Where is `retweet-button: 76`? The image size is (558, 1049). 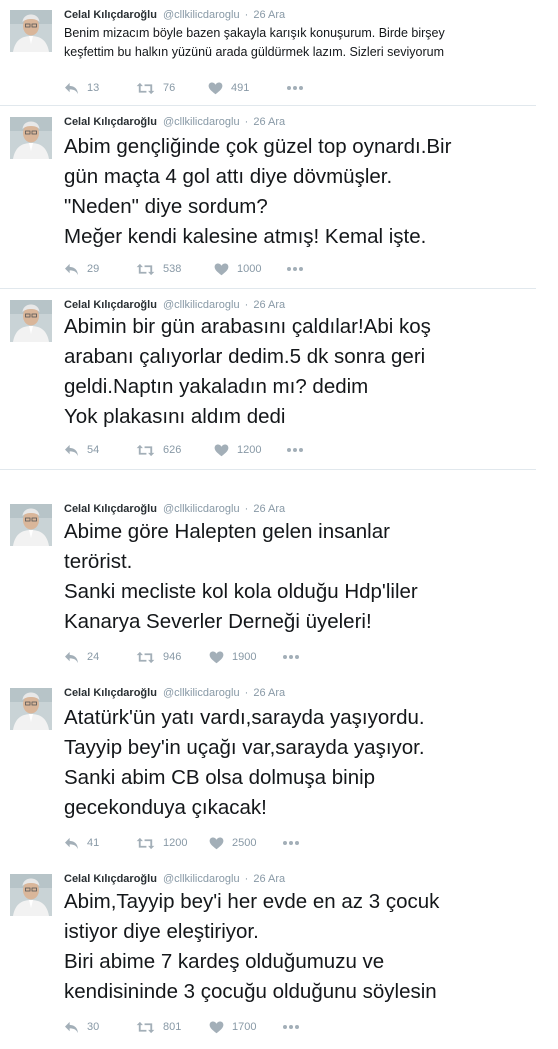
retweet-button: 76 is located at coordinates (155, 88).